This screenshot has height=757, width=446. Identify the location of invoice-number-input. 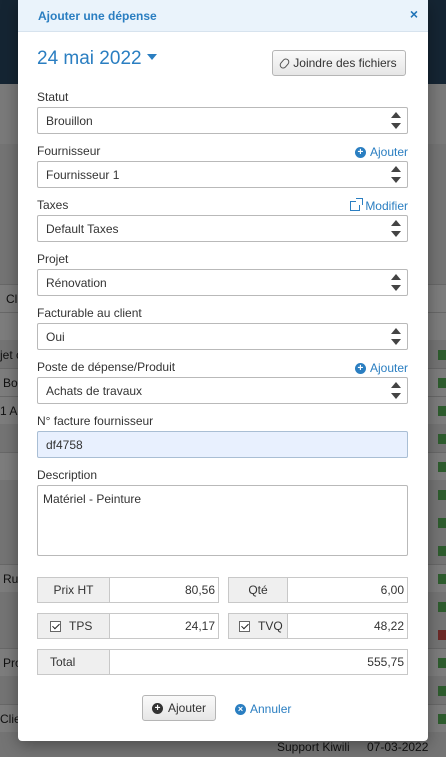
(222, 444).